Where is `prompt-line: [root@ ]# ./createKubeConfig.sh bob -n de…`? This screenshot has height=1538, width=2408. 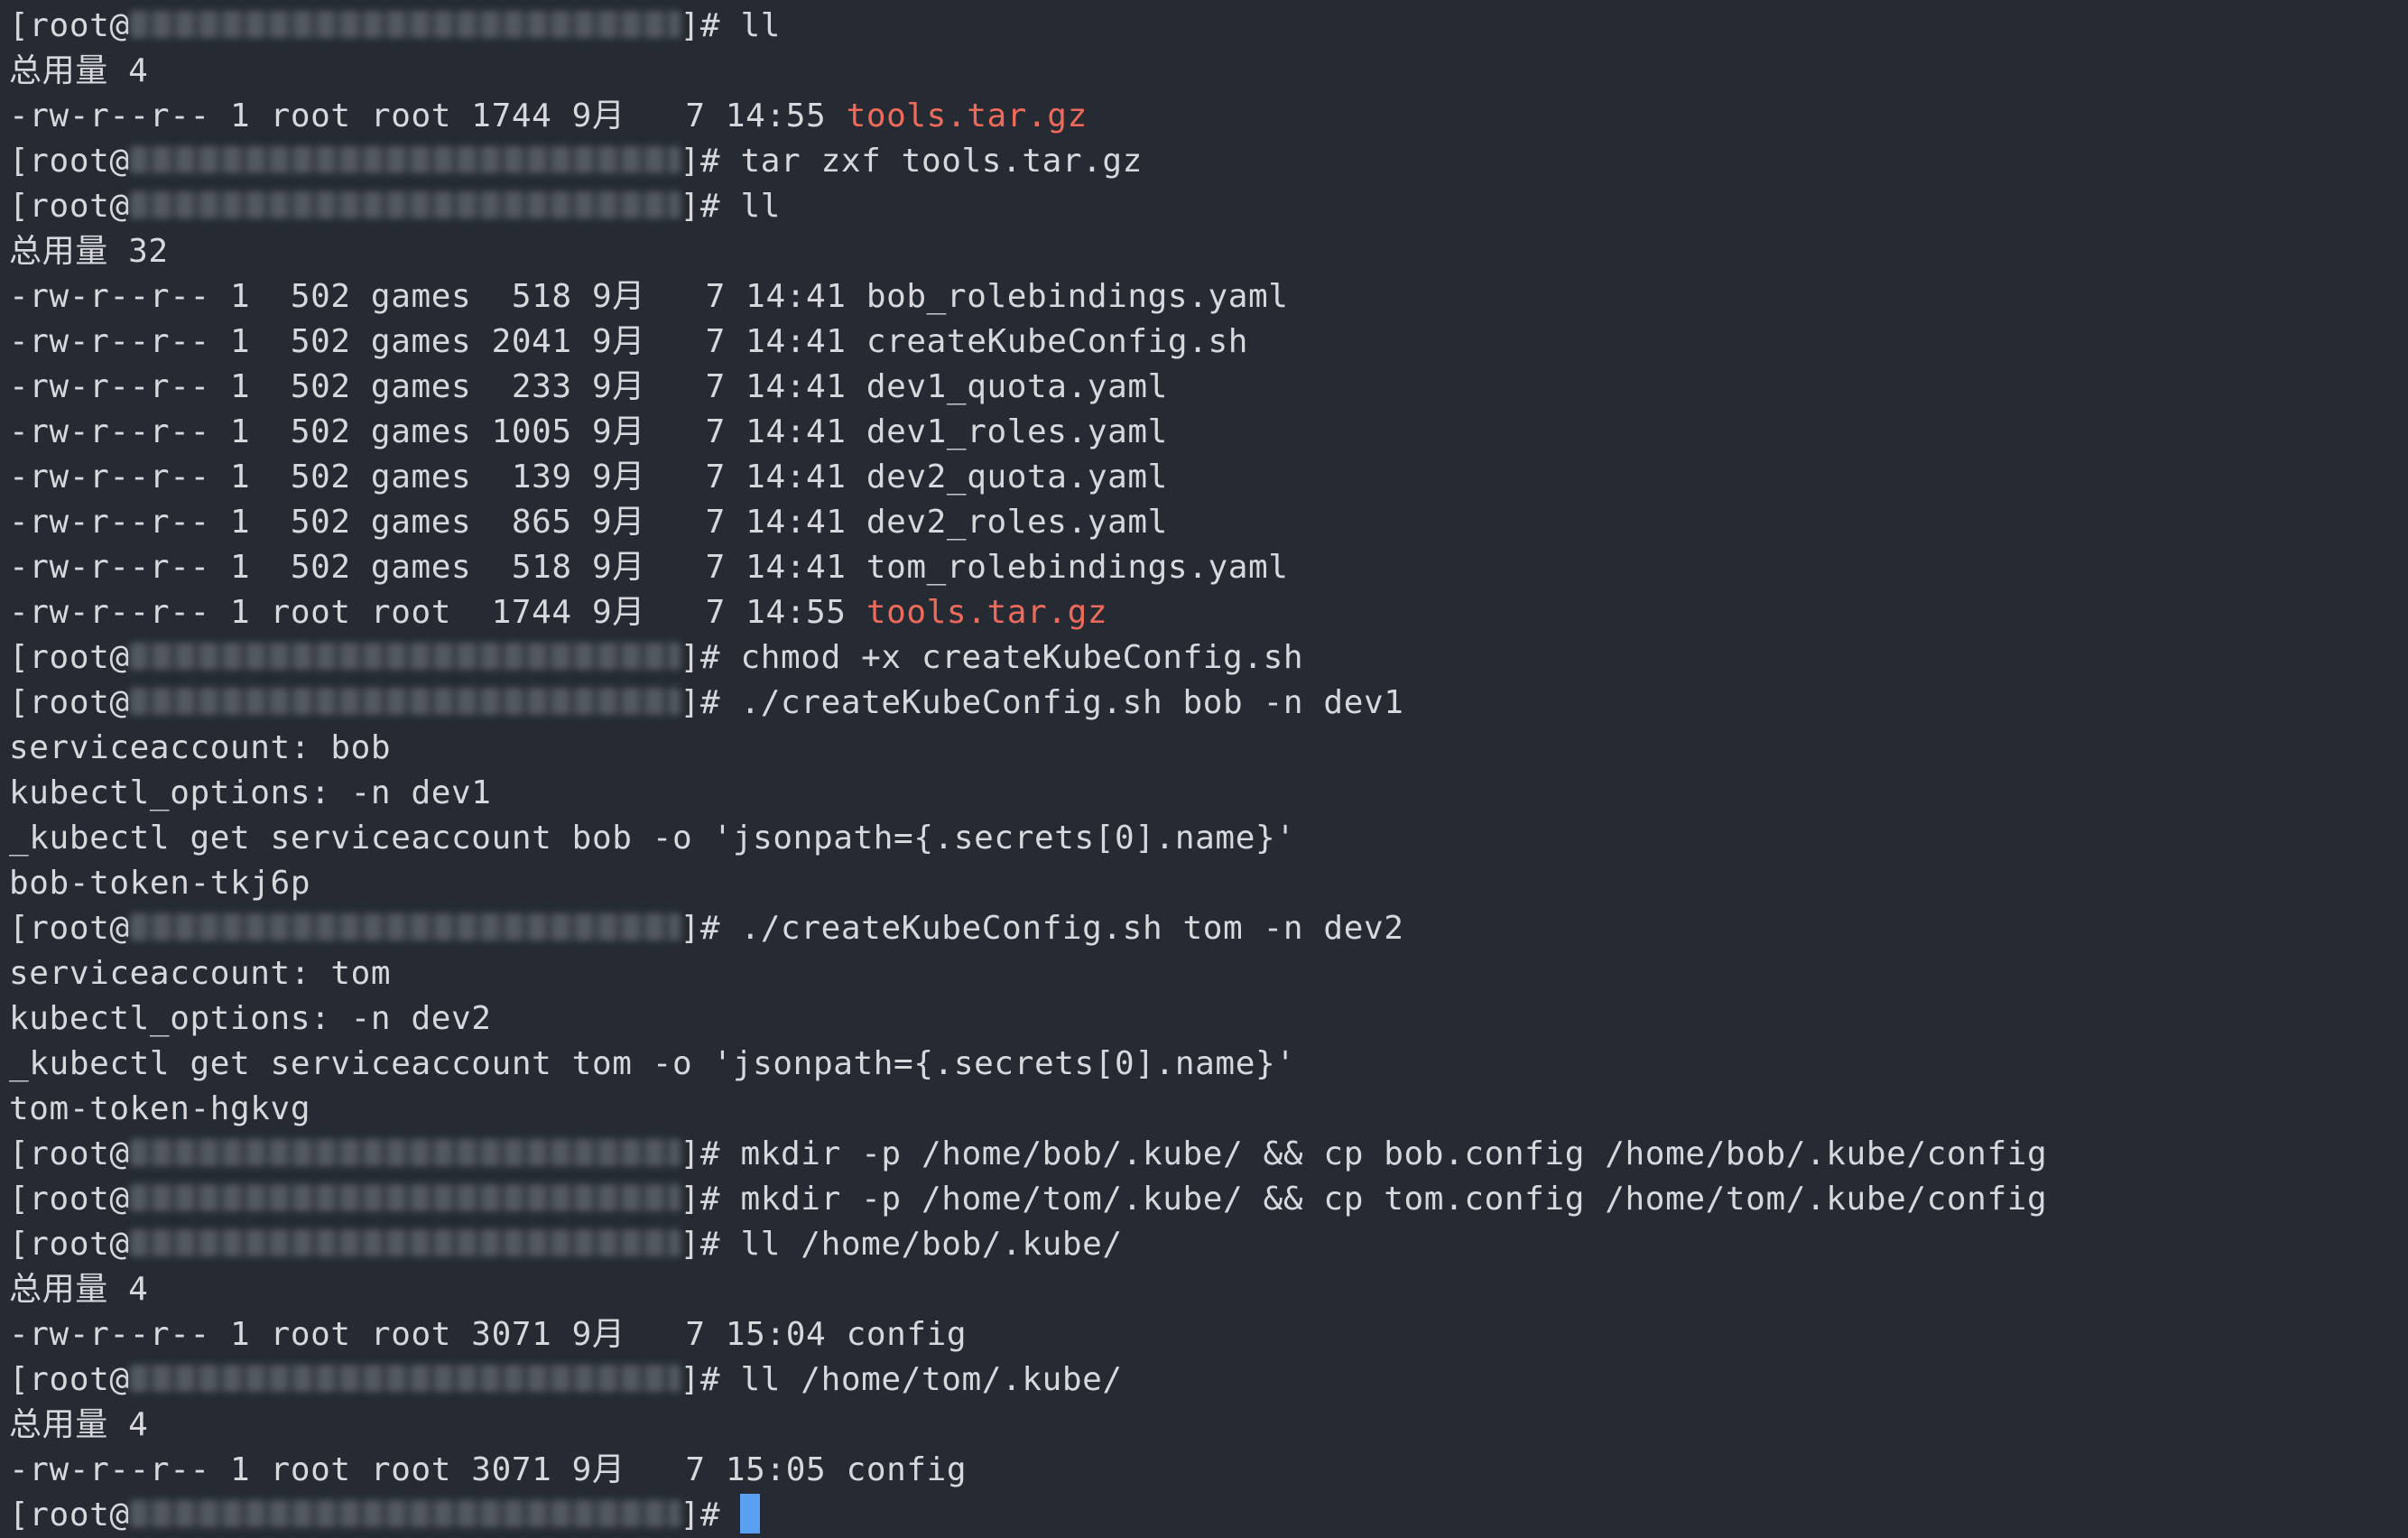 prompt-line: [root@ ]# ./createKubeConfig.sh bob -n de… is located at coordinates (1208, 703).